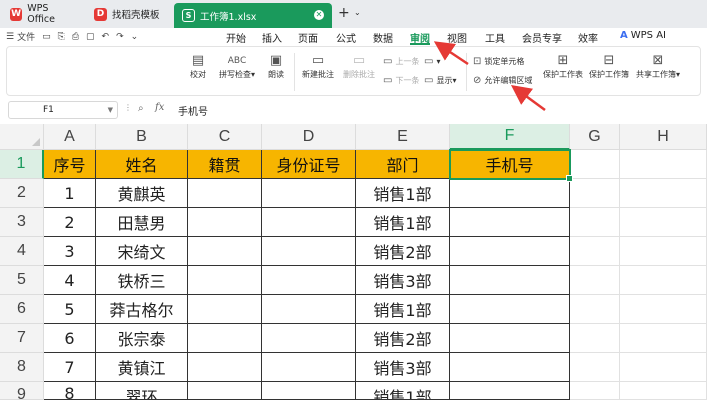 This screenshot has height=400, width=707. What do you see at coordinates (120, 37) in the screenshot?
I see `redo-icon: ↷` at bounding box center [120, 37].